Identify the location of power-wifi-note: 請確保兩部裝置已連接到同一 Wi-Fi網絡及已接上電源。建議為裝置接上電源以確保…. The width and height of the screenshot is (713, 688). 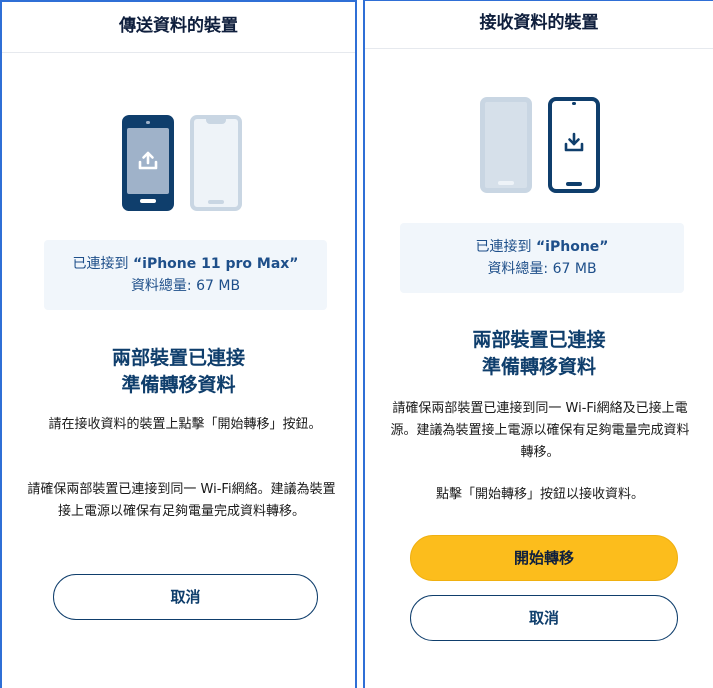
(540, 430).